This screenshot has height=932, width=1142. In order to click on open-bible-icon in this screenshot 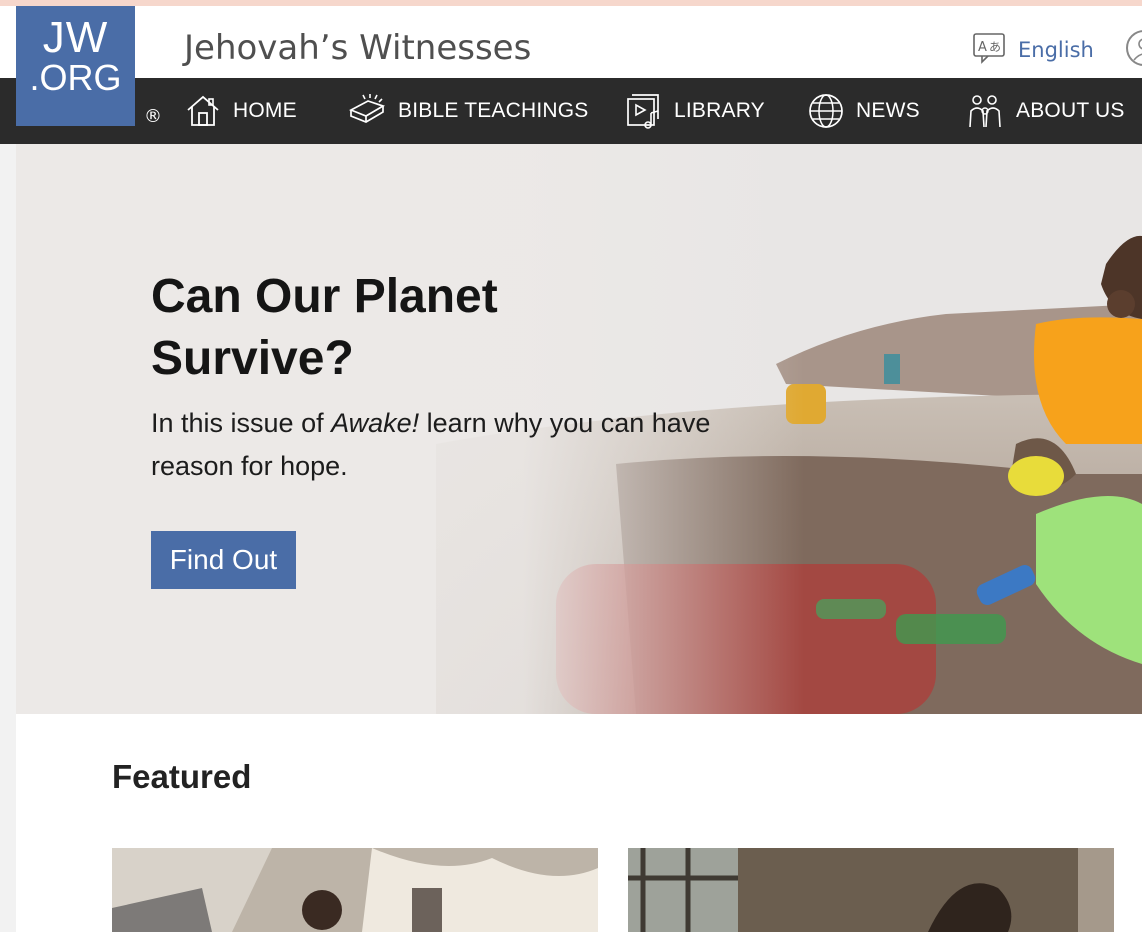, I will do `click(367, 111)`.